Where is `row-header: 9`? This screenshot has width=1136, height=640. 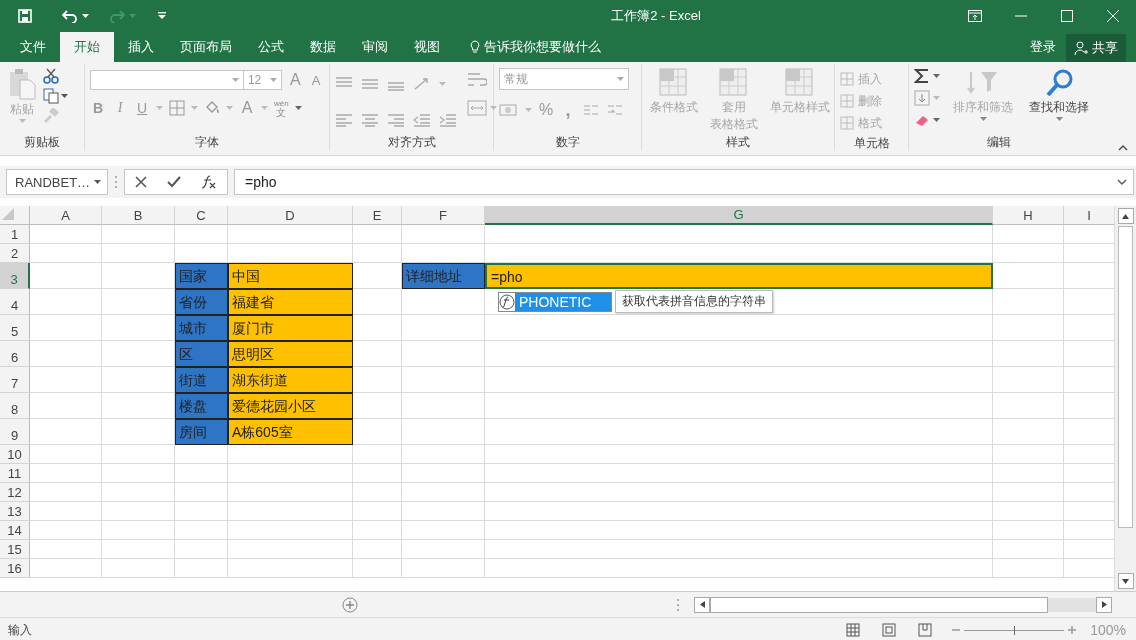 row-header: 9 is located at coordinates (15, 432).